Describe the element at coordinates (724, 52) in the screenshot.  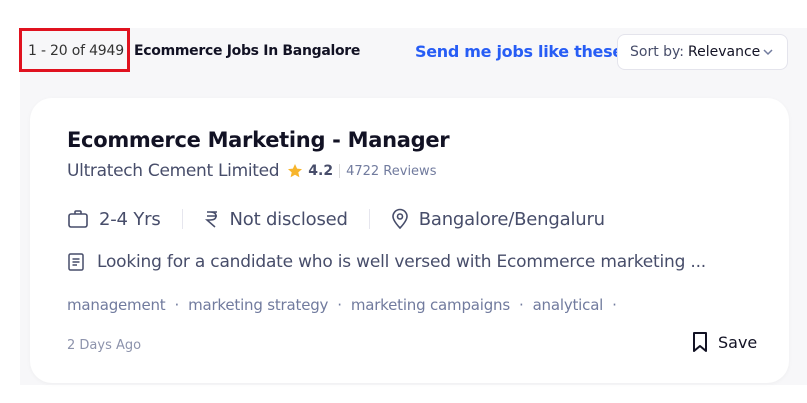
I see `sort-value: Relevance` at that location.